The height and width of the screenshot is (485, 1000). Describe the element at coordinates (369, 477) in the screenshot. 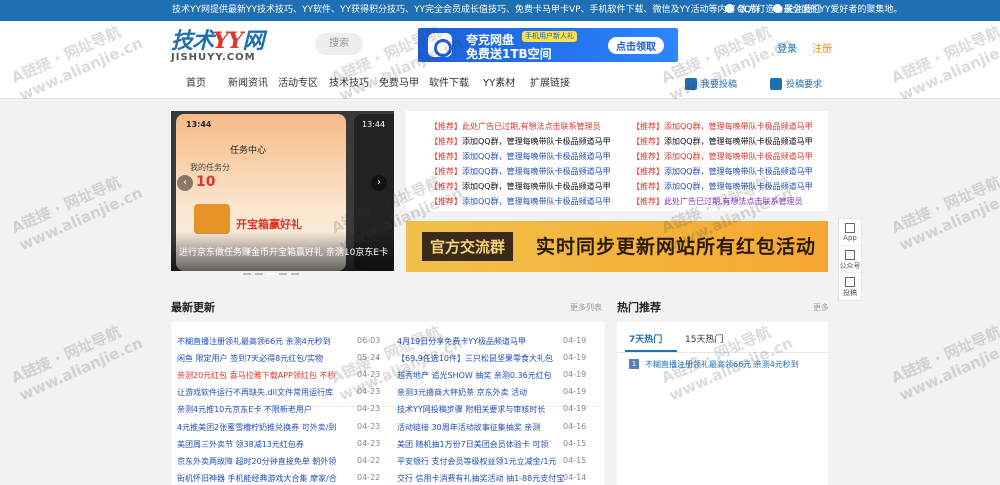

I see `list-item-date: 04-22` at that location.